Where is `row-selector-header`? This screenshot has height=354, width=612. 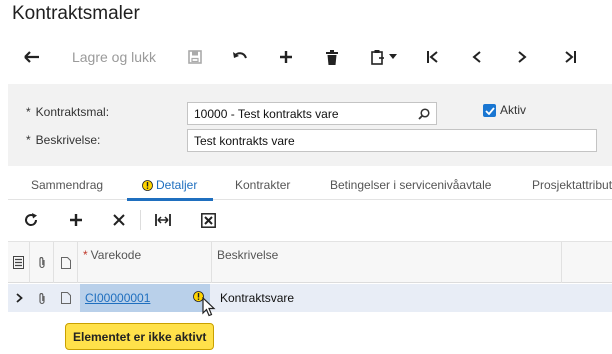
row-selector-header is located at coordinates (19, 262).